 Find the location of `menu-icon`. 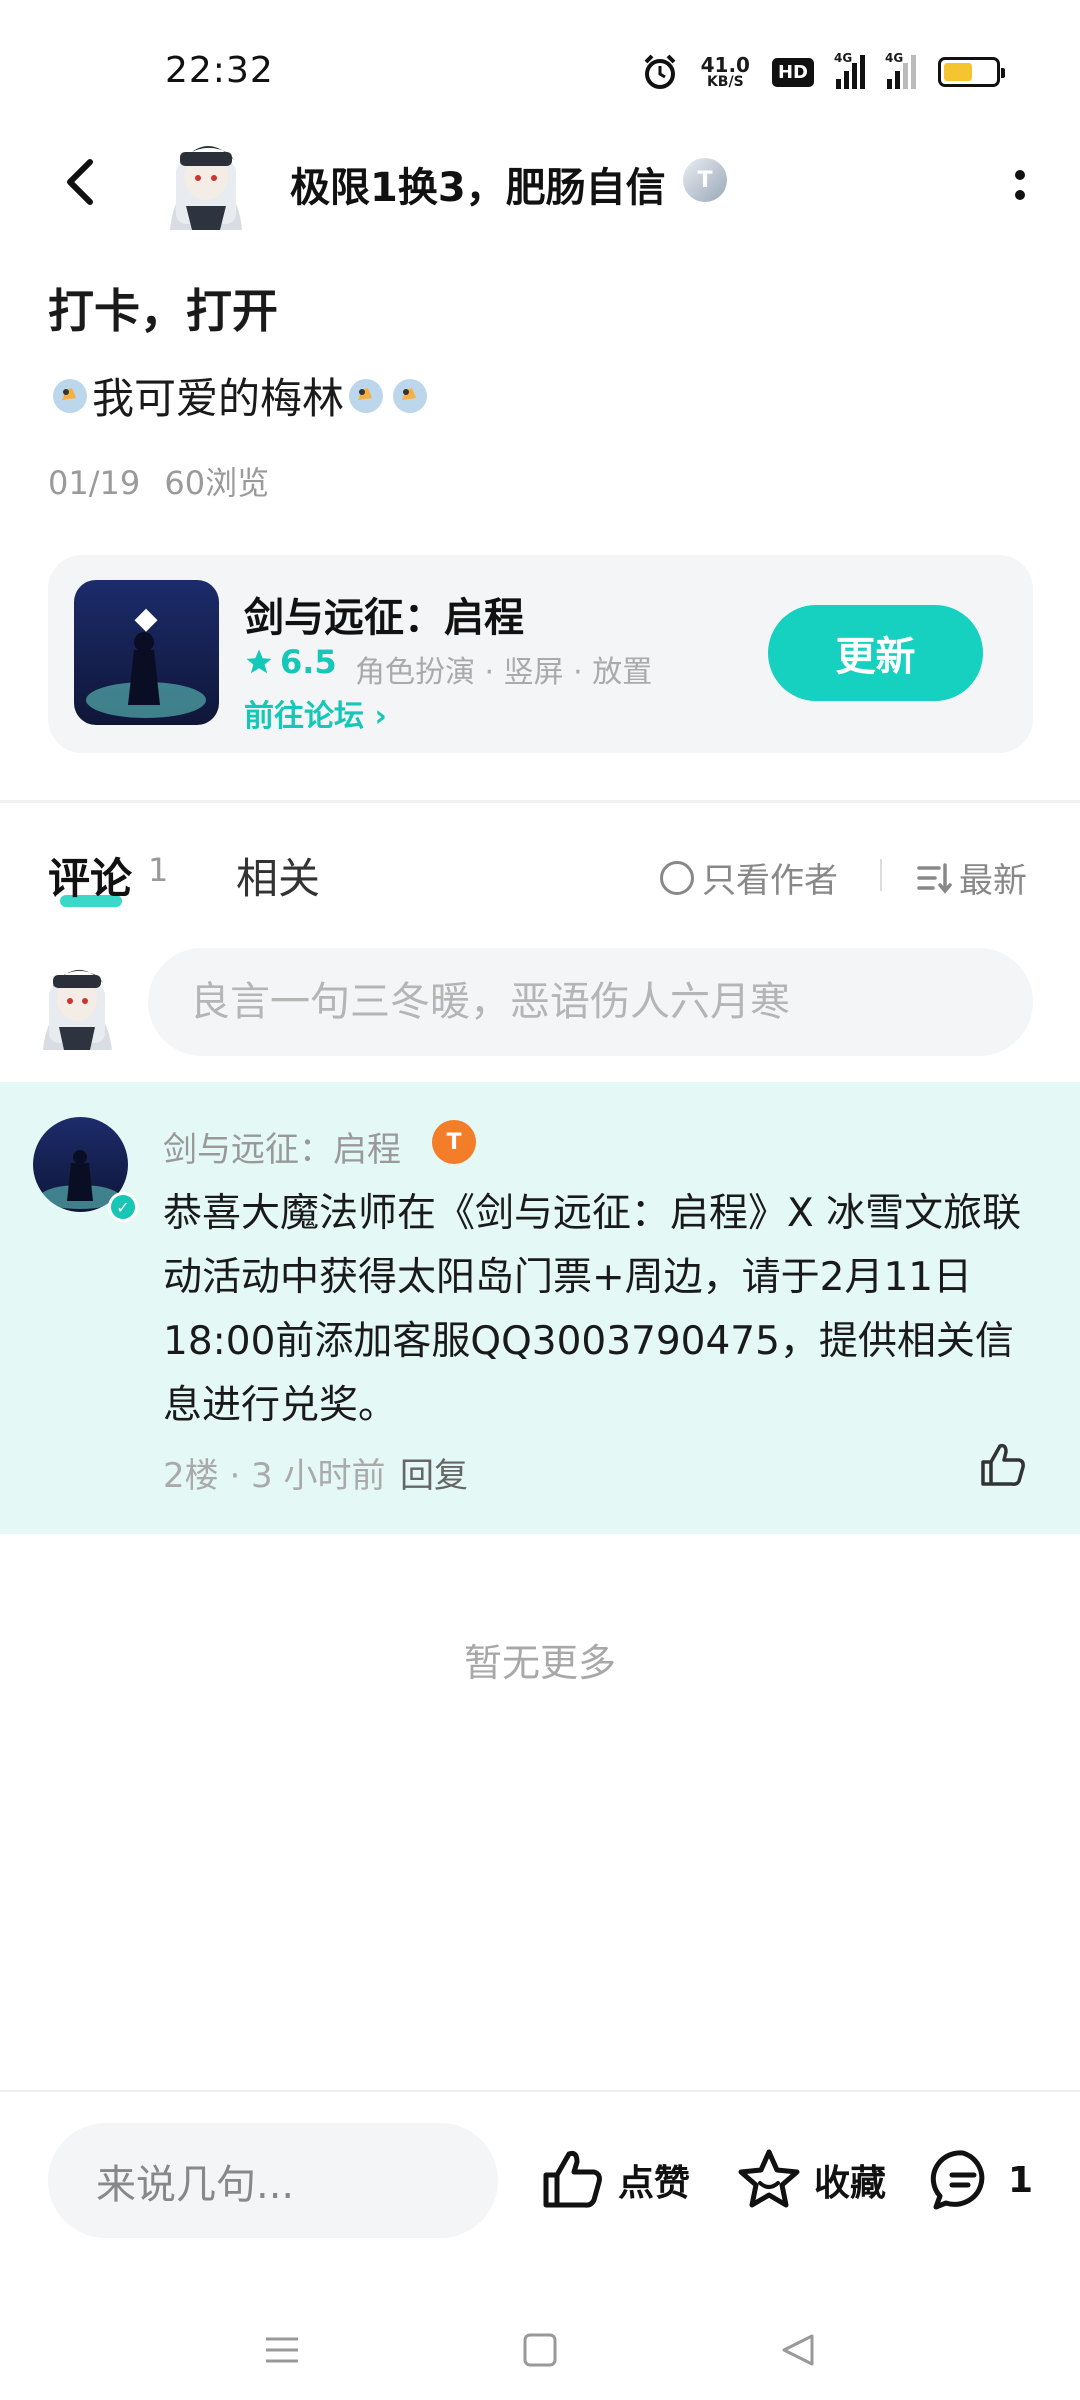

menu-icon is located at coordinates (282, 2350).